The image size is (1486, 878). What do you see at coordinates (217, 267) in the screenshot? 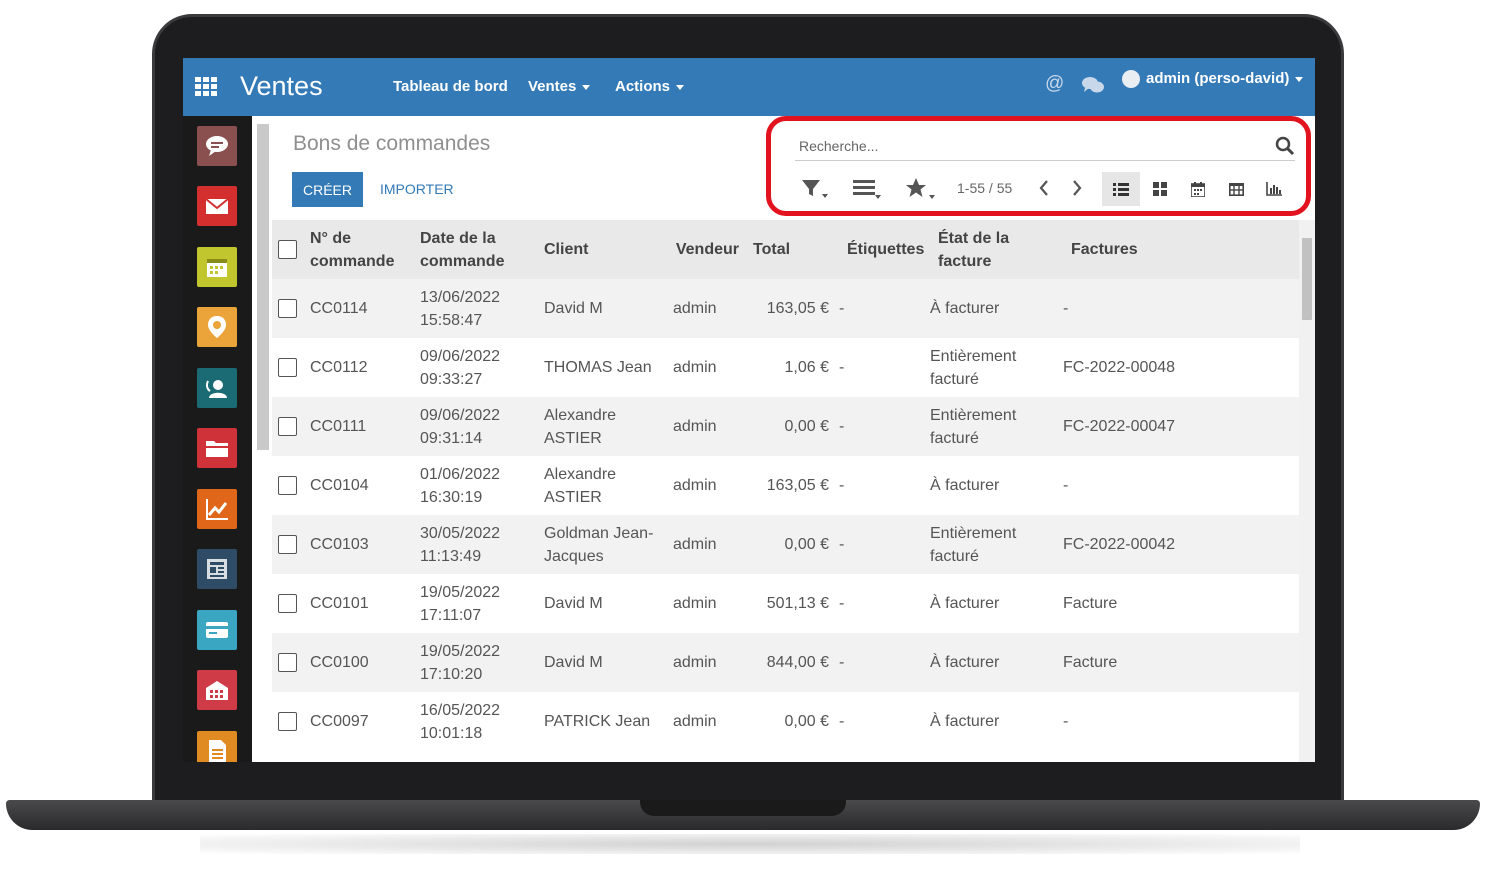
I see `app-calendar` at bounding box center [217, 267].